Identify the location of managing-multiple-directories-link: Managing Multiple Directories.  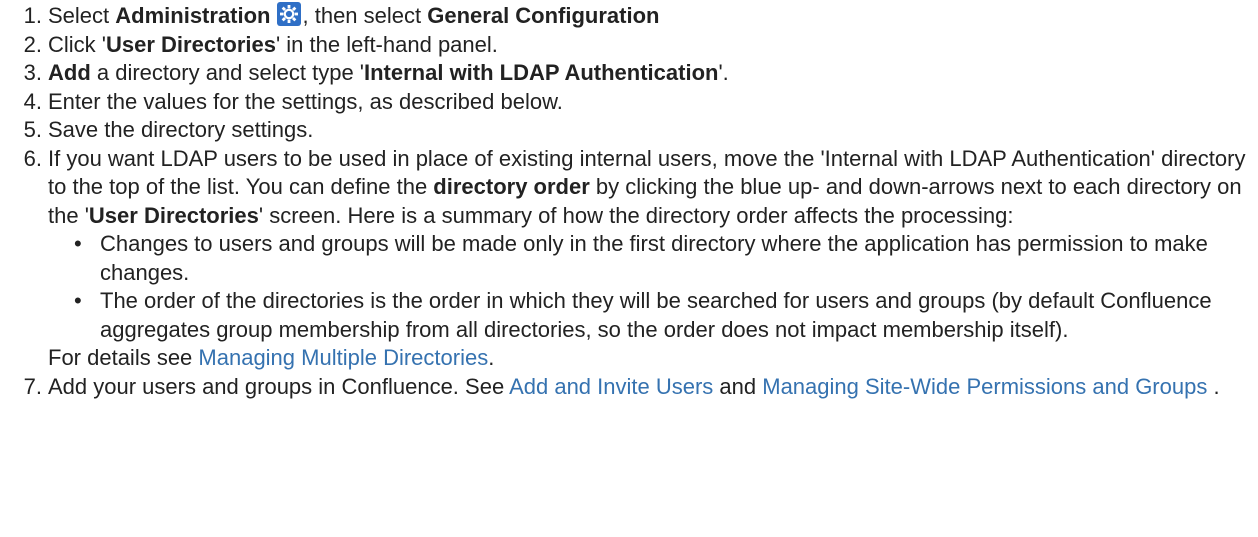
(343, 357).